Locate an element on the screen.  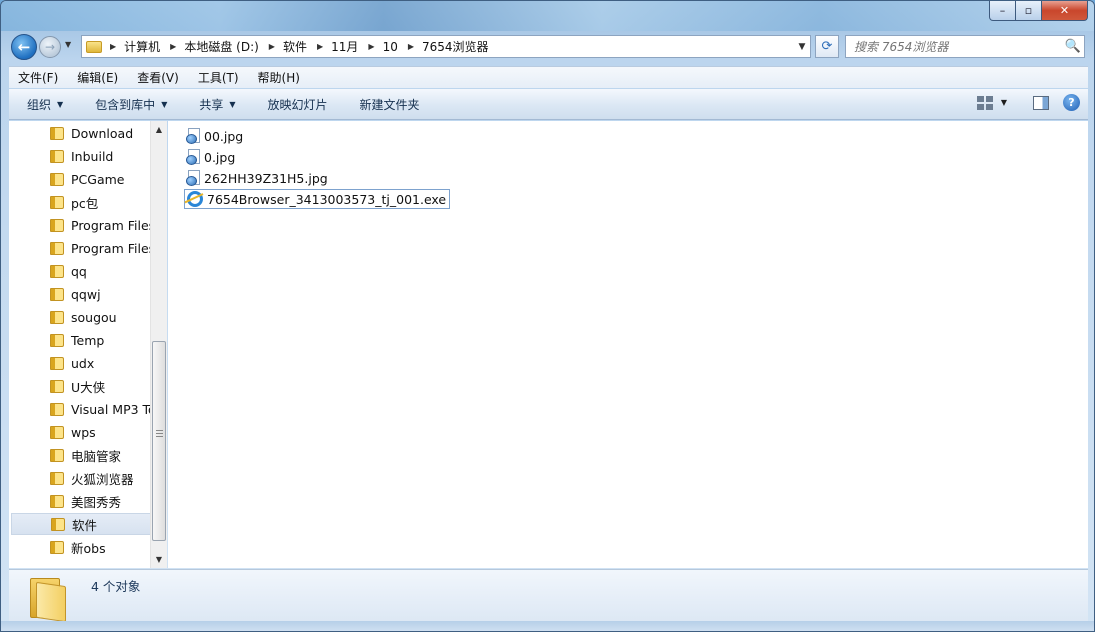
nav-item: U大侠 is located at coordinates (81, 386).